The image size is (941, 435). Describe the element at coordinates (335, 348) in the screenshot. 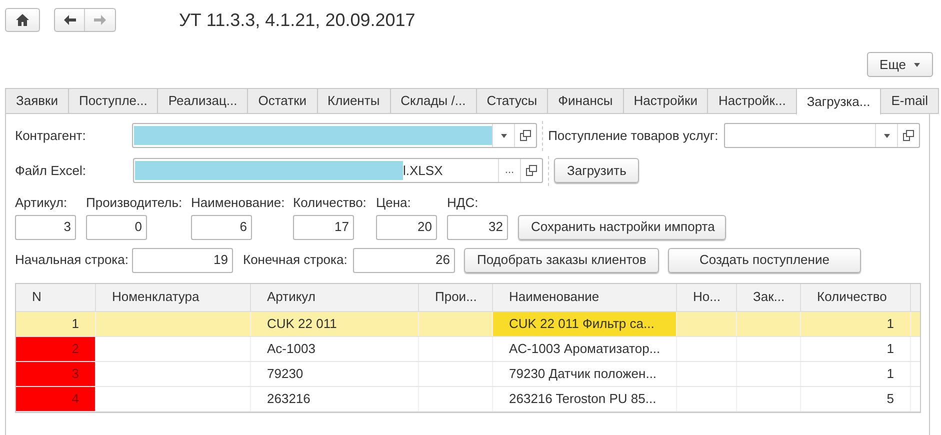

I see `table-cell: Ac-1003` at that location.